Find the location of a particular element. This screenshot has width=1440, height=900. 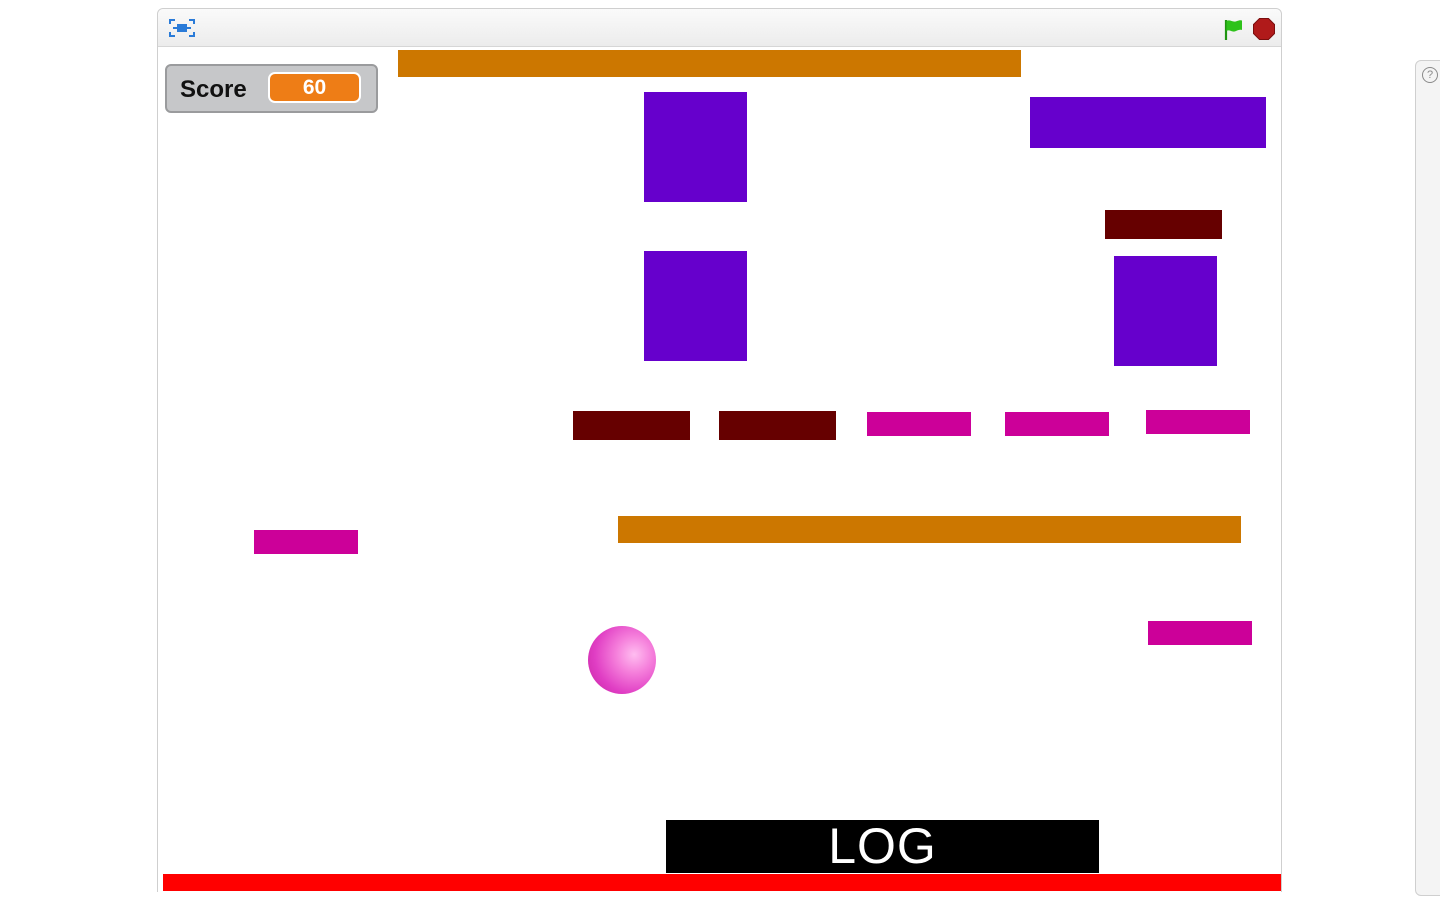

stop-sign-icon is located at coordinates (1264, 29).